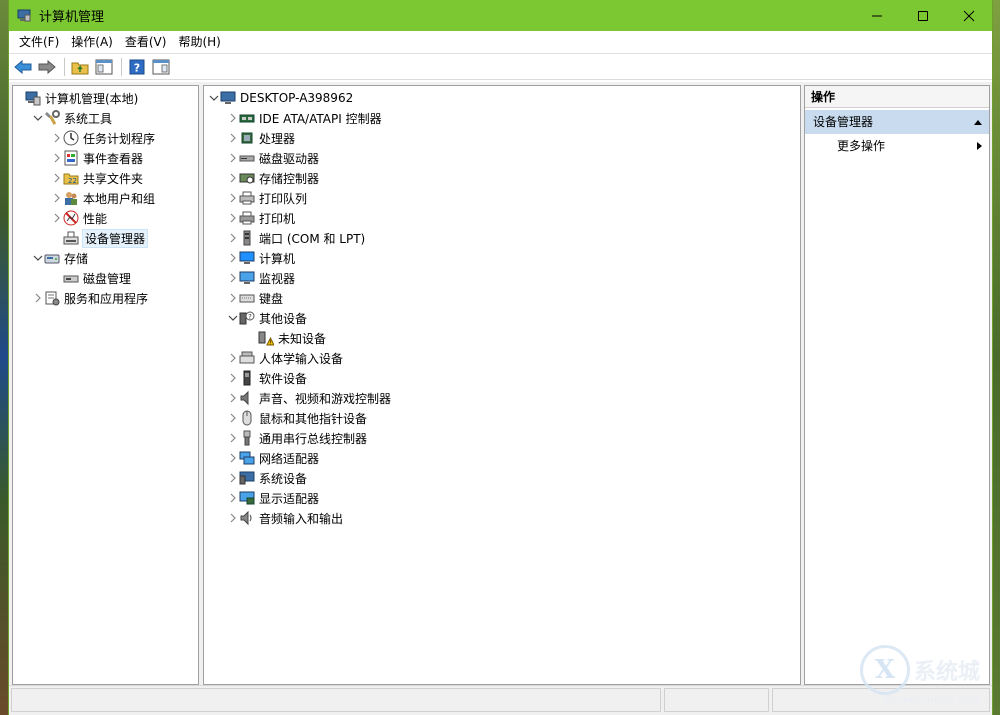  I want to click on back-button, so click(23, 67).